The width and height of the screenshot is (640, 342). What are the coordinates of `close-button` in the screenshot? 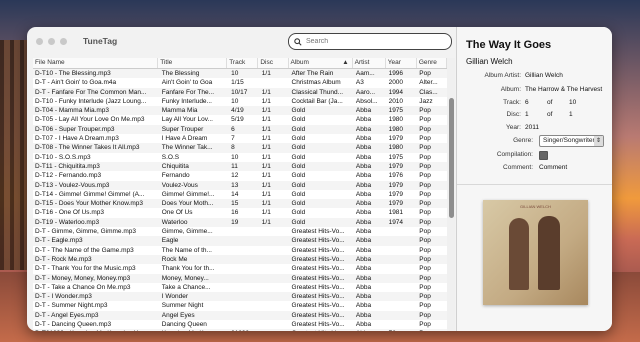 It's located at (39, 41).